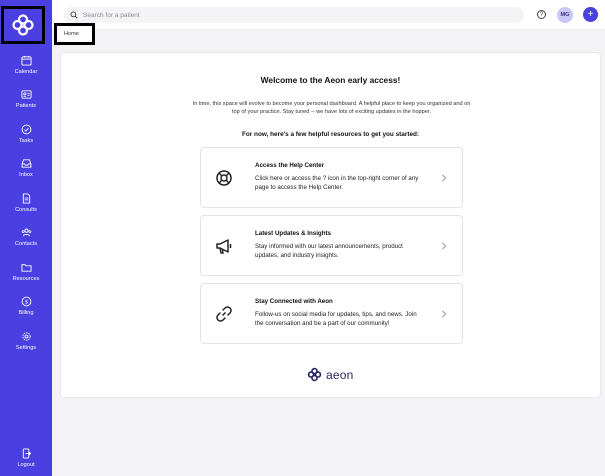  I want to click on help-icon: ?, so click(541, 14).